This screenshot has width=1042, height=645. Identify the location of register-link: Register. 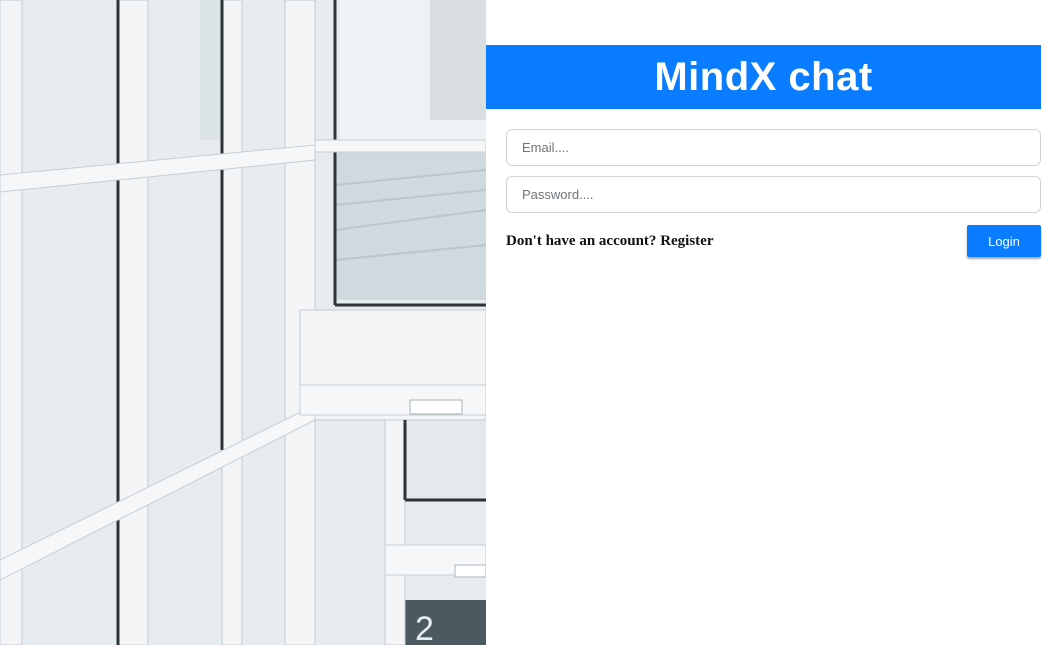
(686, 241).